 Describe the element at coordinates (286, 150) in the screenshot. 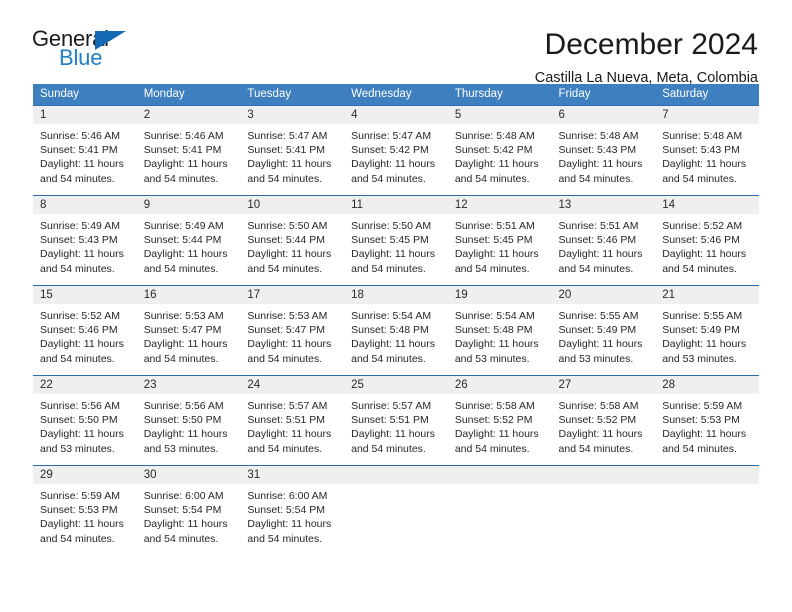

I see `sunset-text: Sunset: 5:41 PM` at that location.